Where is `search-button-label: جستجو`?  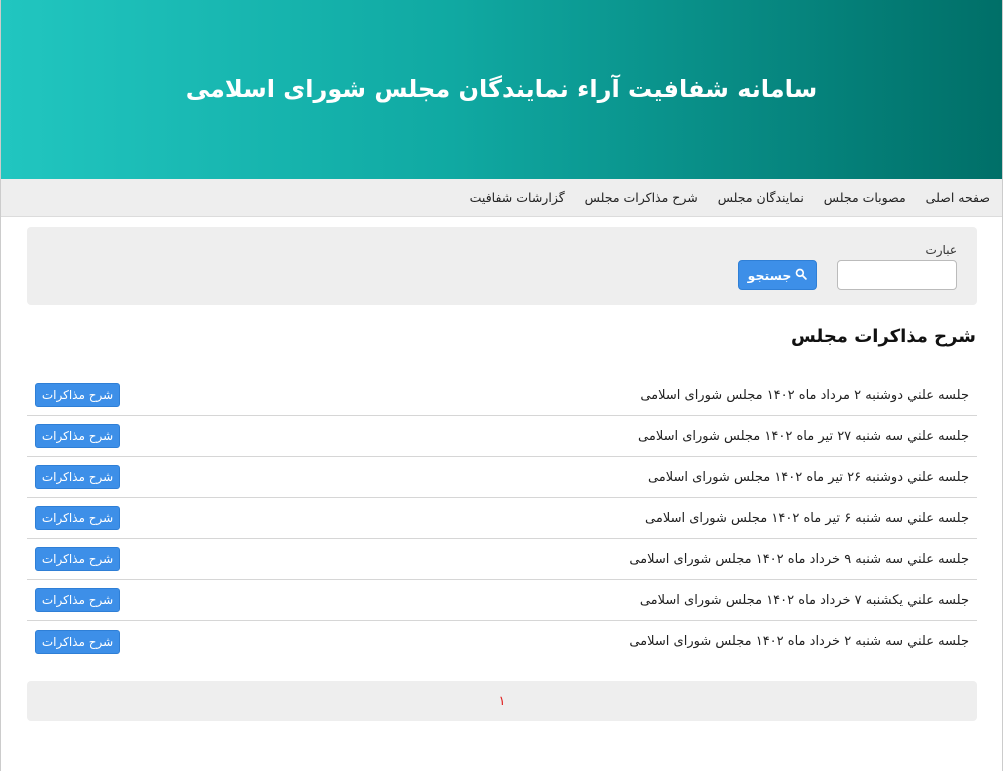 search-button-label: جستجو is located at coordinates (769, 275).